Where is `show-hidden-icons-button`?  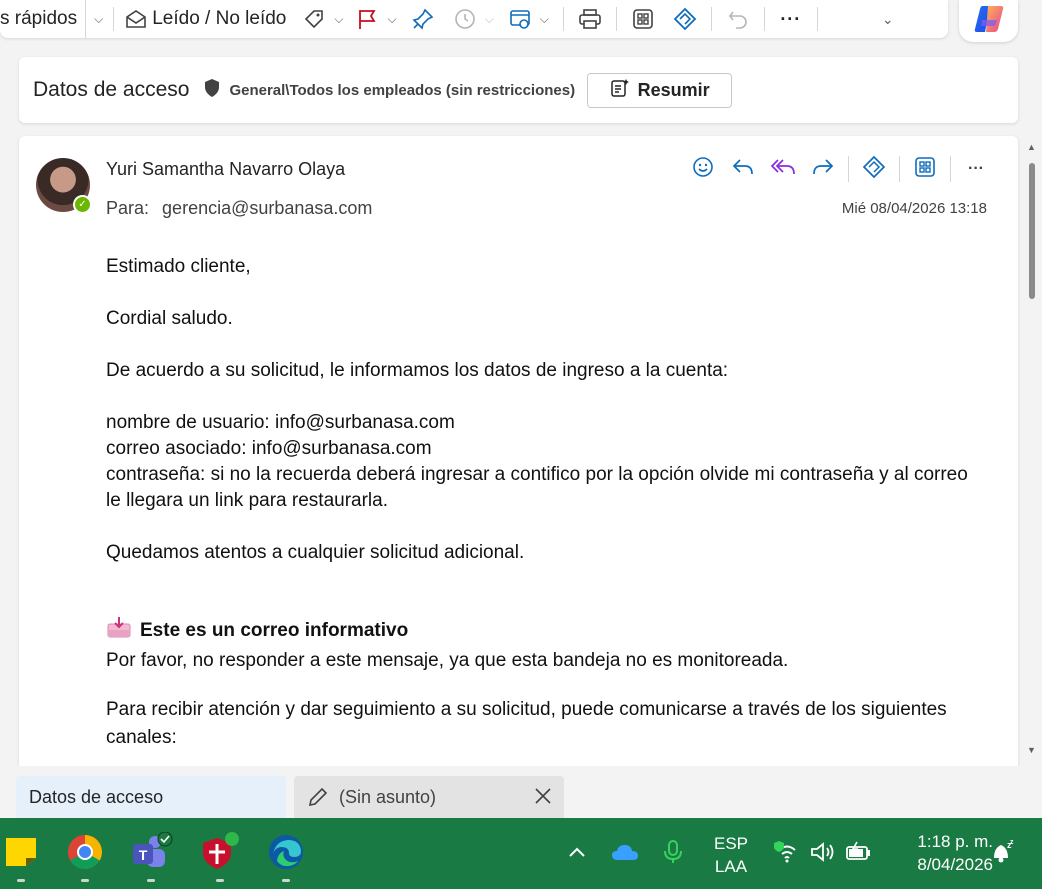
show-hidden-icons-button is located at coordinates (577, 854).